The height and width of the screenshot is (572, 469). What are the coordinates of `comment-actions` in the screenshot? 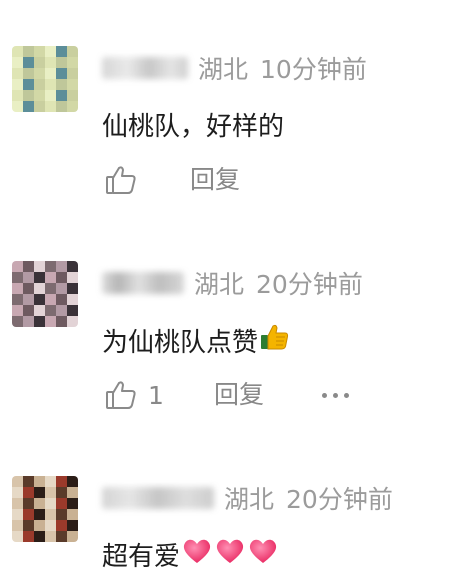 It's located at (126, 180).